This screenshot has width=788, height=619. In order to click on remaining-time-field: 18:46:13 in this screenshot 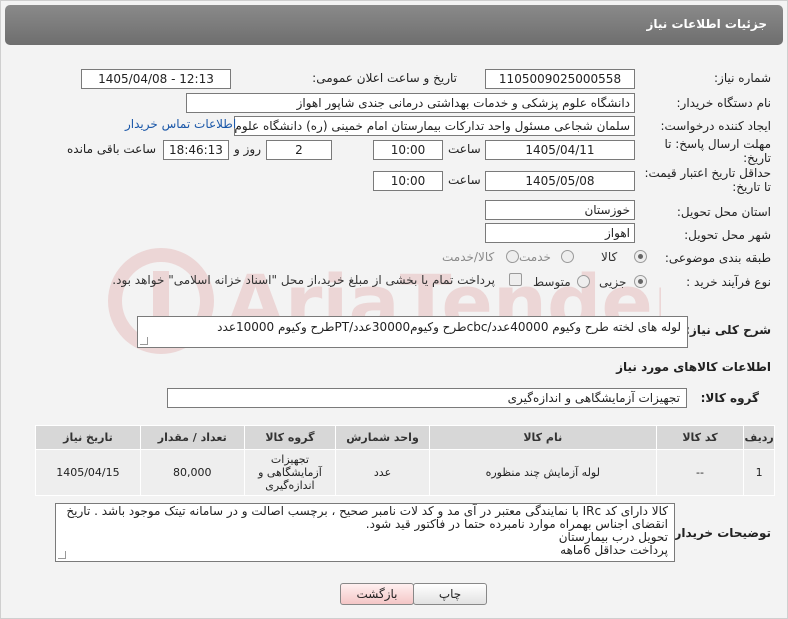, I will do `click(196, 150)`.